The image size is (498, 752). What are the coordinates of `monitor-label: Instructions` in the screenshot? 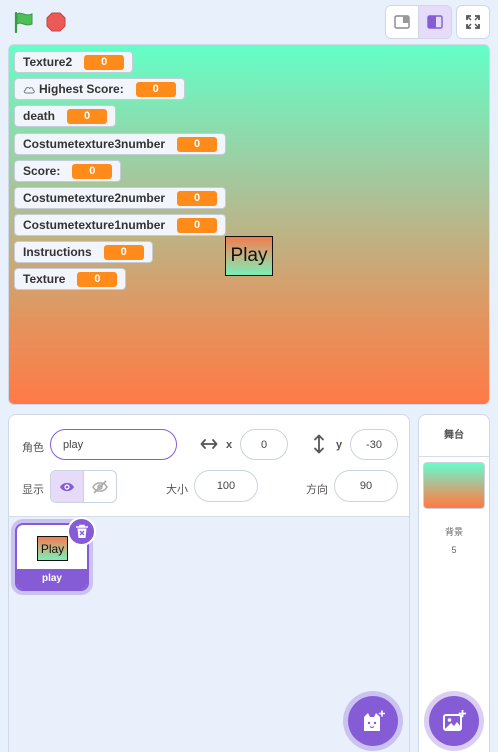 It's located at (57, 252).